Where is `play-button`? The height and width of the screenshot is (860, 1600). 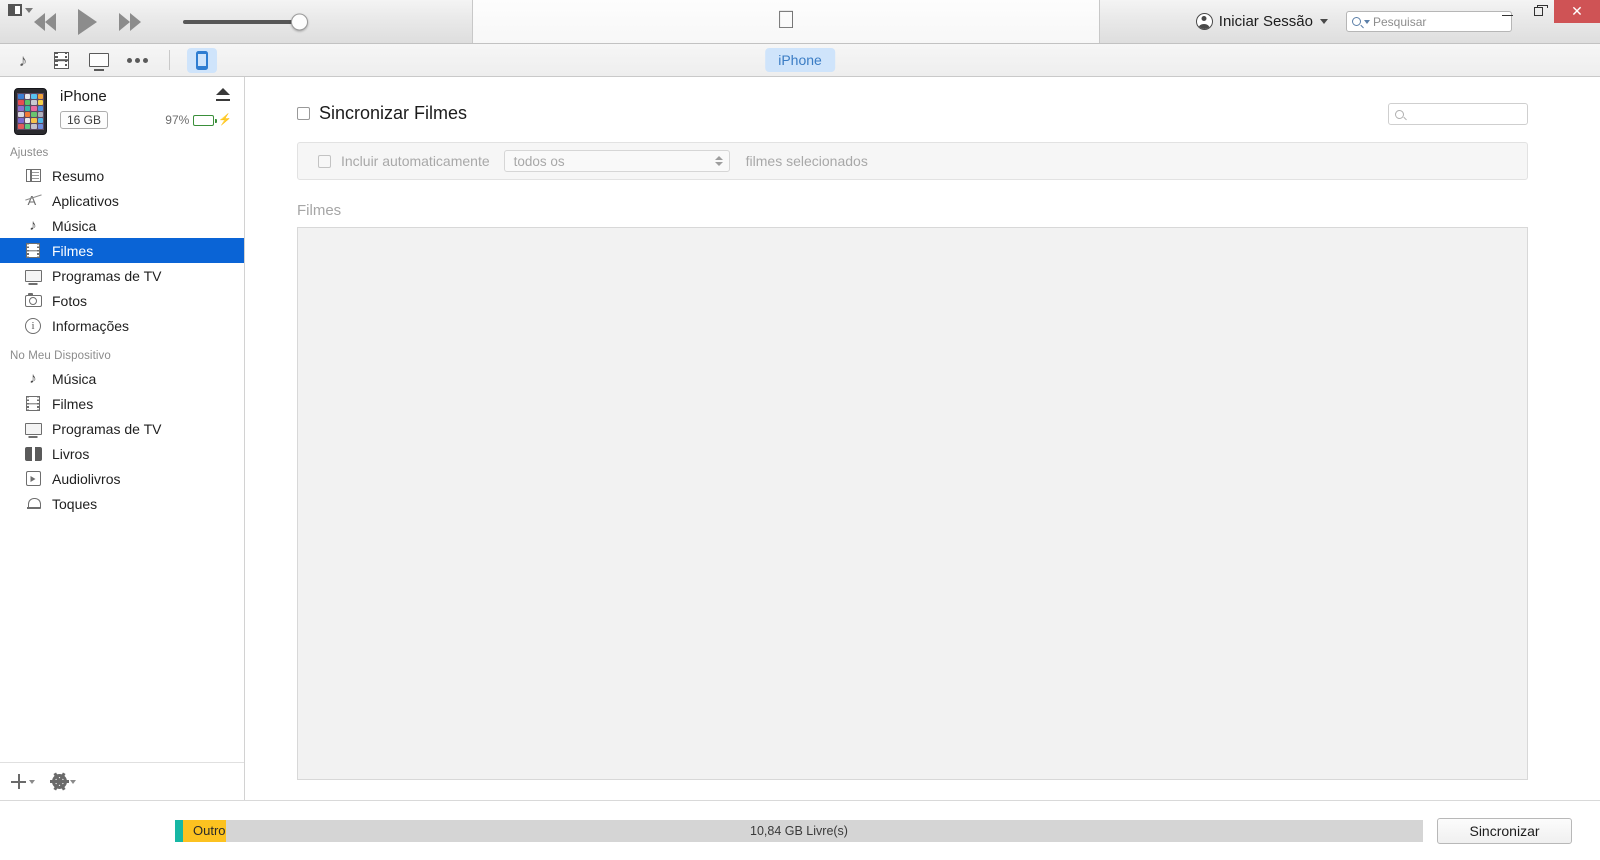 play-button is located at coordinates (87, 21).